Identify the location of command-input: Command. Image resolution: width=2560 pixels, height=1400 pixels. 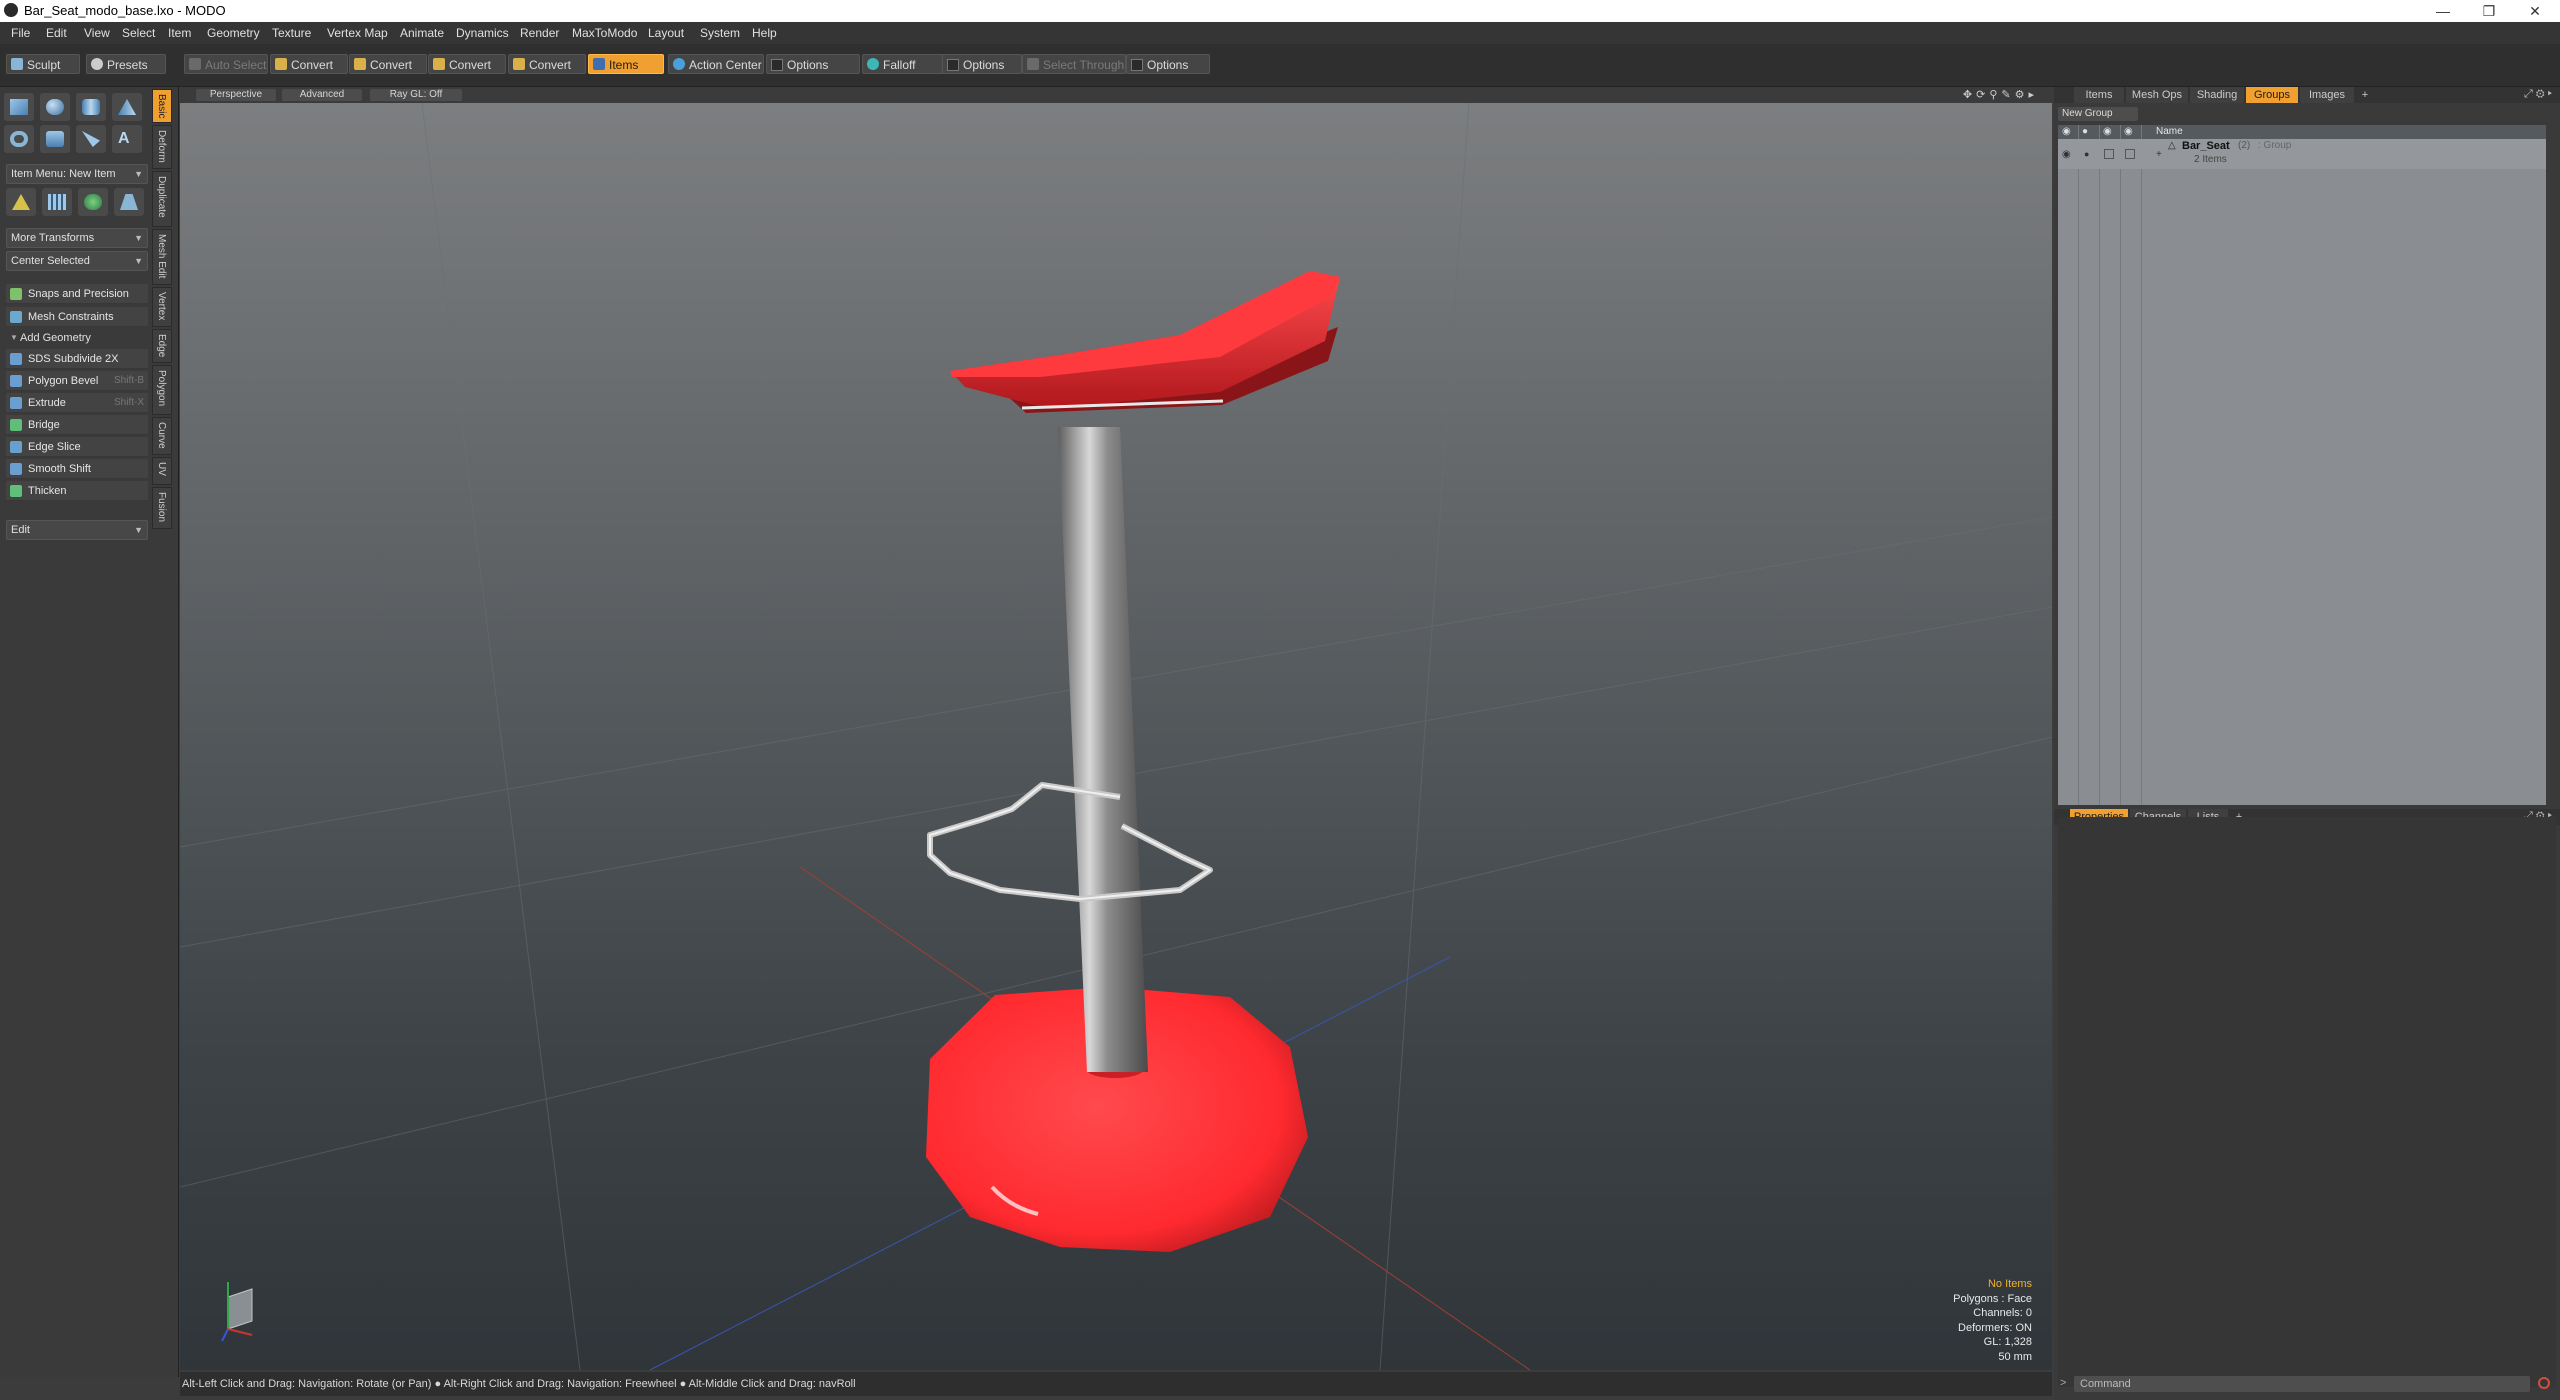
(2302, 1384).